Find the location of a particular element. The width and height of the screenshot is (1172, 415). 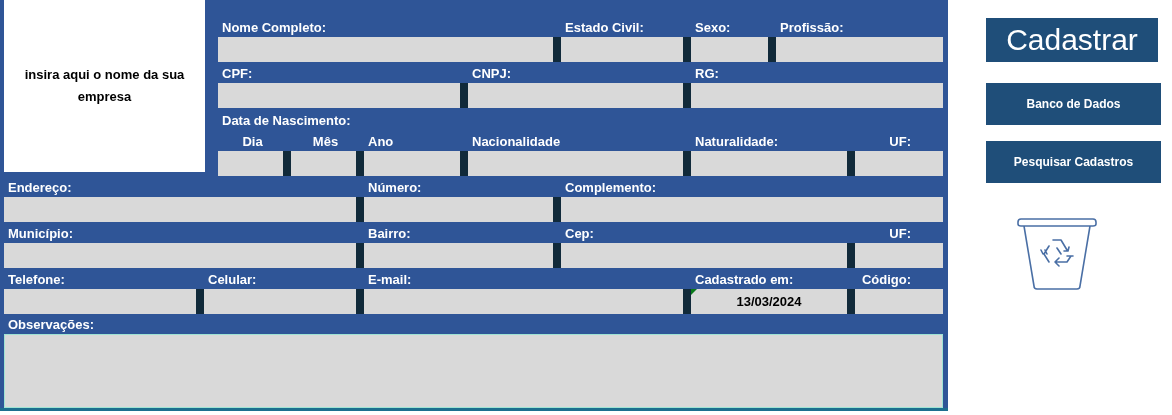

field-label: E-mail: is located at coordinates (390, 280).